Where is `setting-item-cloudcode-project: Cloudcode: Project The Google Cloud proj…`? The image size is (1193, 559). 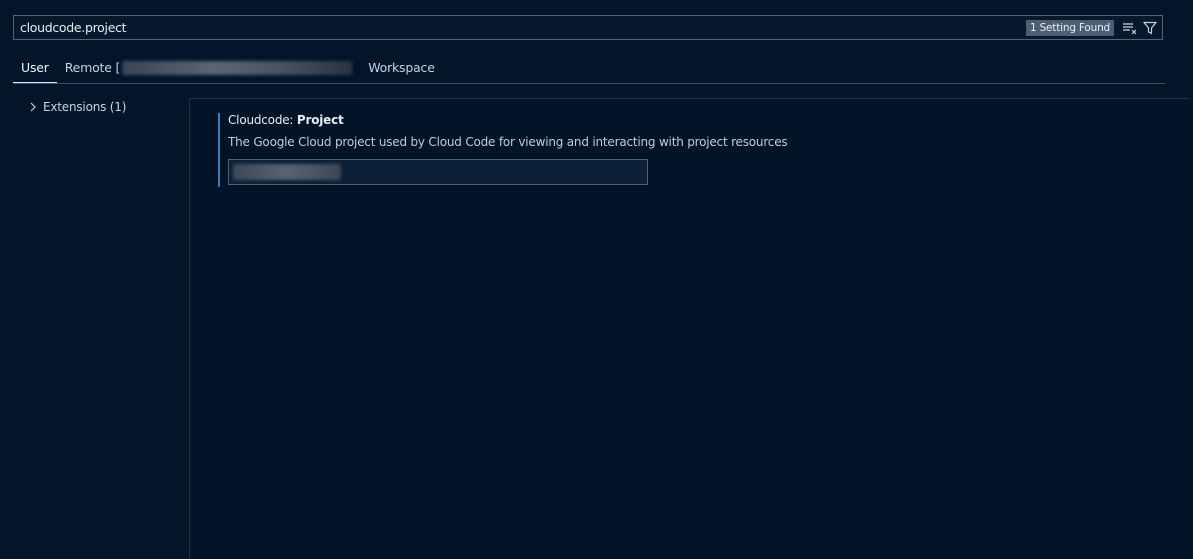 setting-item-cloudcode-project: Cloudcode: Project The Google Cloud proj… is located at coordinates (503, 150).